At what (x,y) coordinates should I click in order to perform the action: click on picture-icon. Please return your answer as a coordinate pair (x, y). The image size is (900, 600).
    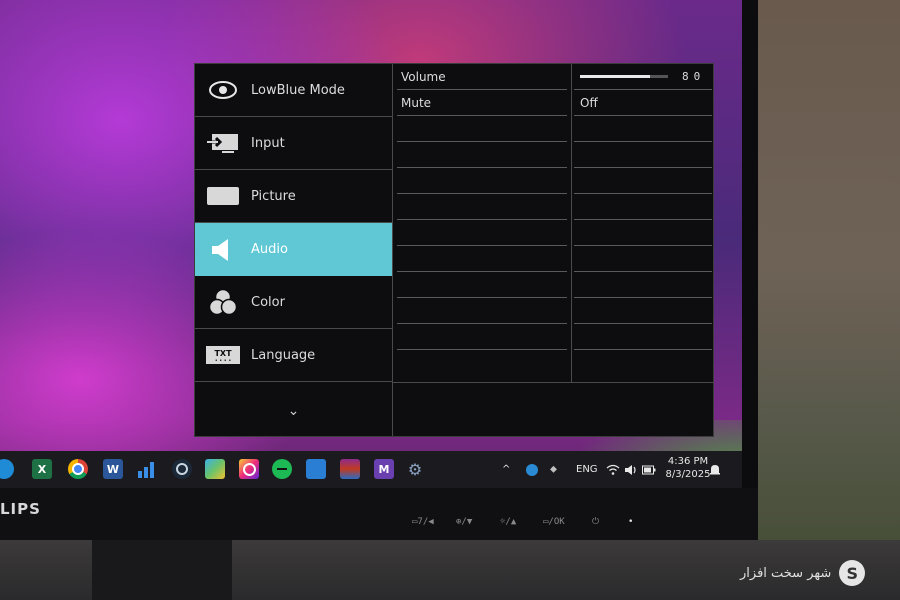
    Looking at the image, I should click on (223, 196).